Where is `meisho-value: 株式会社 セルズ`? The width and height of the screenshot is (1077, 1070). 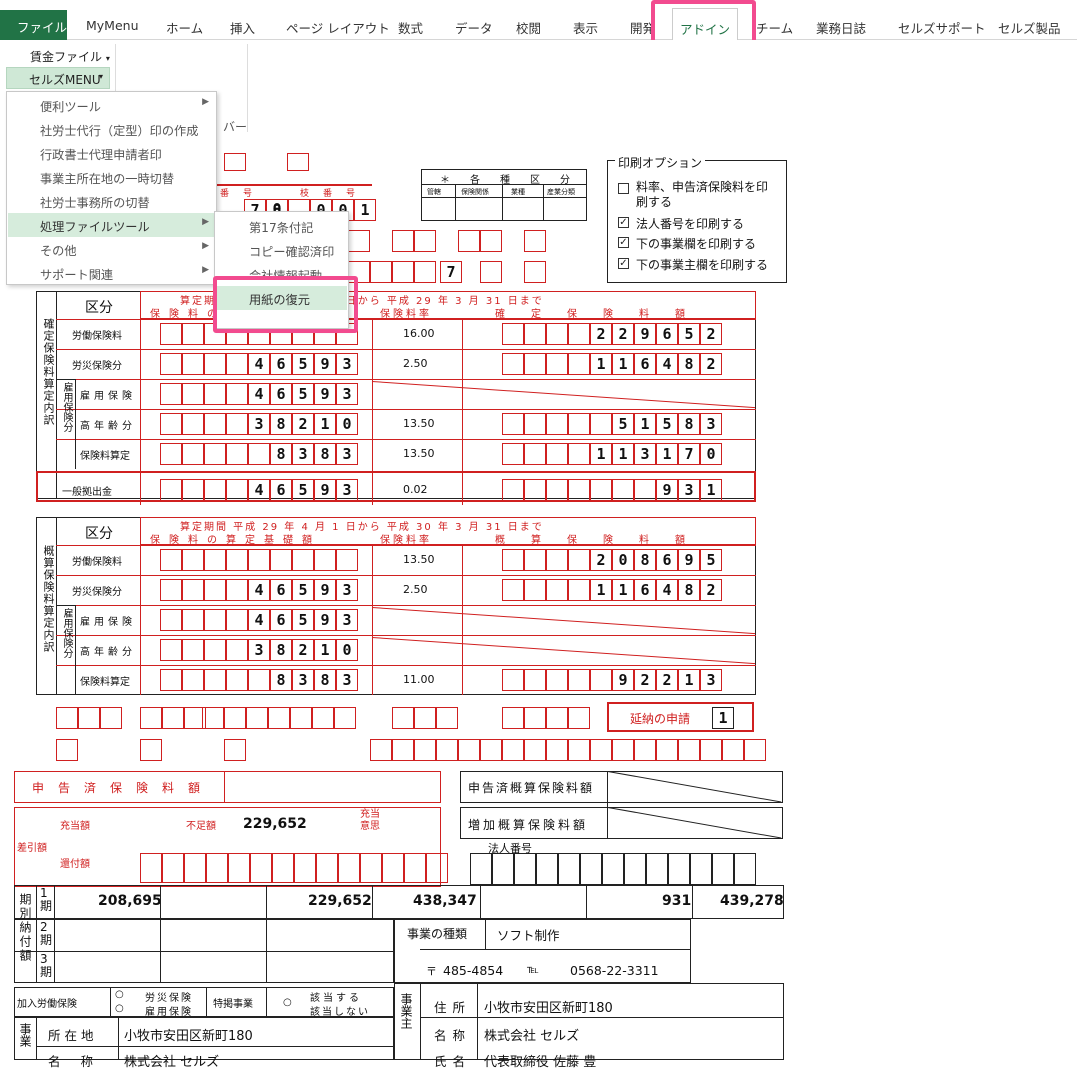 meisho-value: 株式会社 セルズ is located at coordinates (531, 1034).